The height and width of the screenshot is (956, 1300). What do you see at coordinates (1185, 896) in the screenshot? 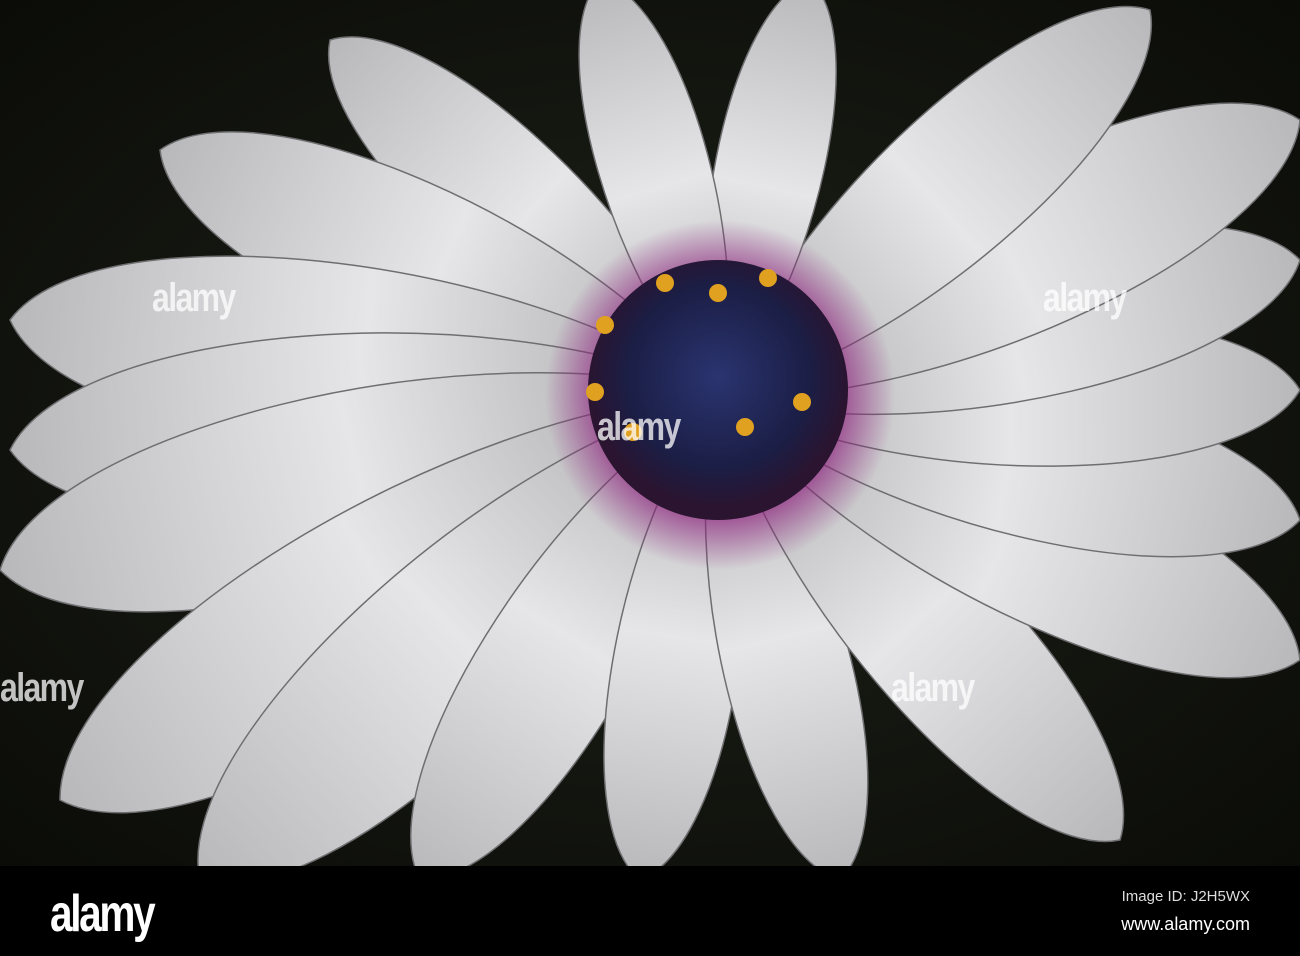
I see `image-id: Image ID: J2H5WX` at bounding box center [1185, 896].